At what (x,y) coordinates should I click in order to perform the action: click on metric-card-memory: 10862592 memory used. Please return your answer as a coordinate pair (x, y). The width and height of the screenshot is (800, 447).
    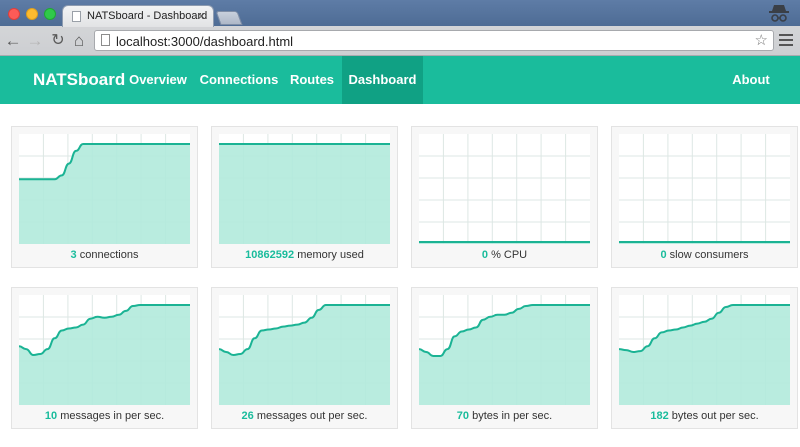
    Looking at the image, I should click on (304, 197).